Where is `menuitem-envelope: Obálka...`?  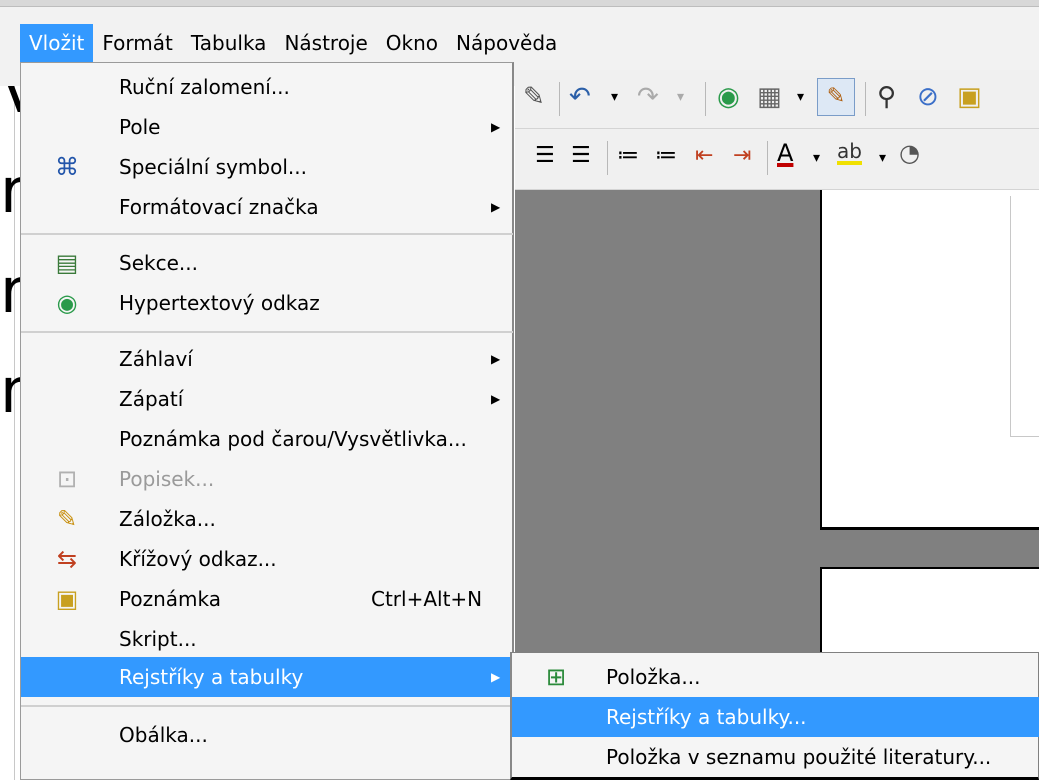 menuitem-envelope: Obálka... is located at coordinates (267, 735).